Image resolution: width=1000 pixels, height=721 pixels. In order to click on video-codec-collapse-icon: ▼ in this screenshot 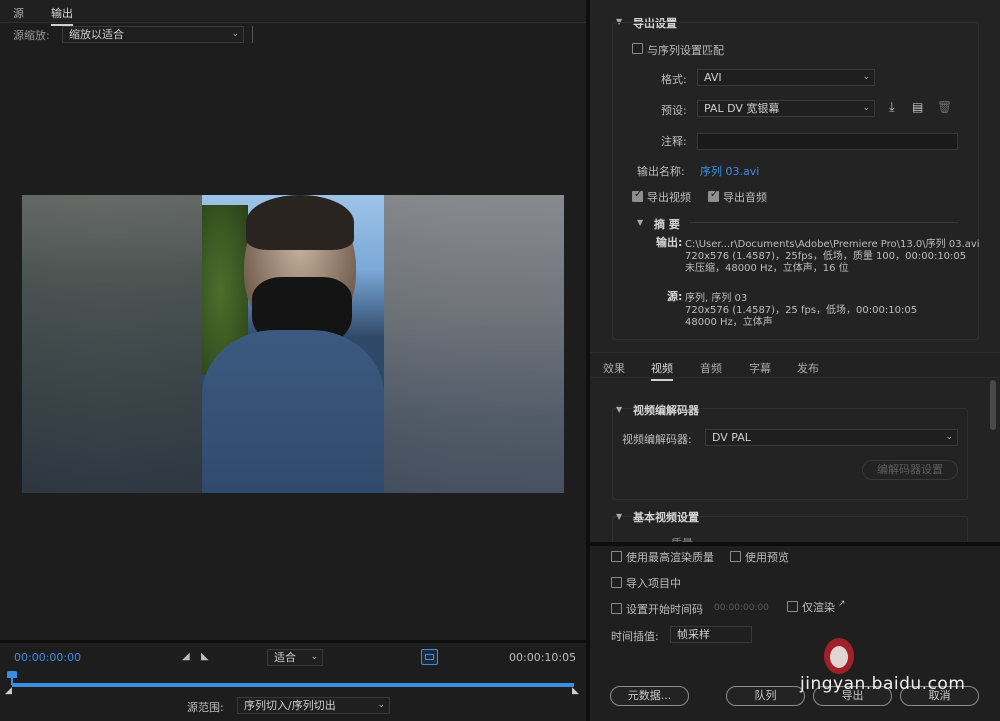, I will do `click(619, 409)`.